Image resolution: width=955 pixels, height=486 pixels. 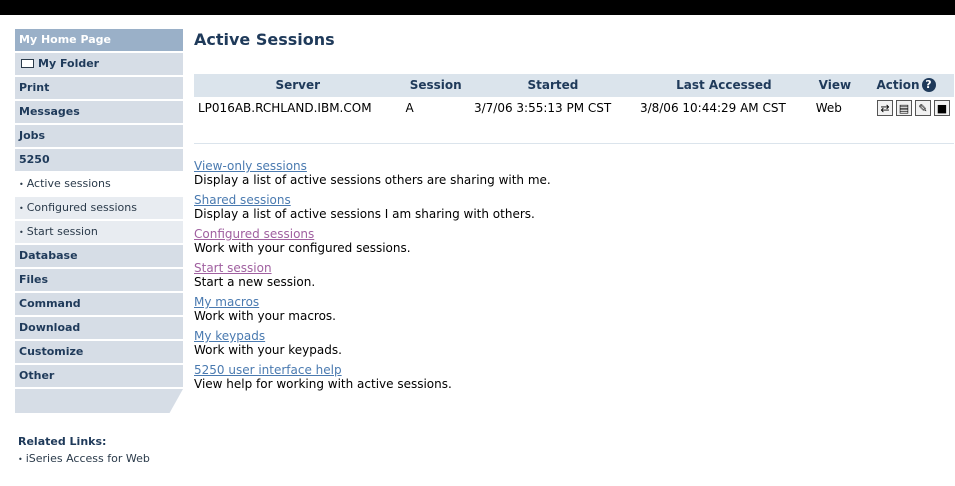 What do you see at coordinates (99, 256) in the screenshot?
I see `sidebar-item-database: Database` at bounding box center [99, 256].